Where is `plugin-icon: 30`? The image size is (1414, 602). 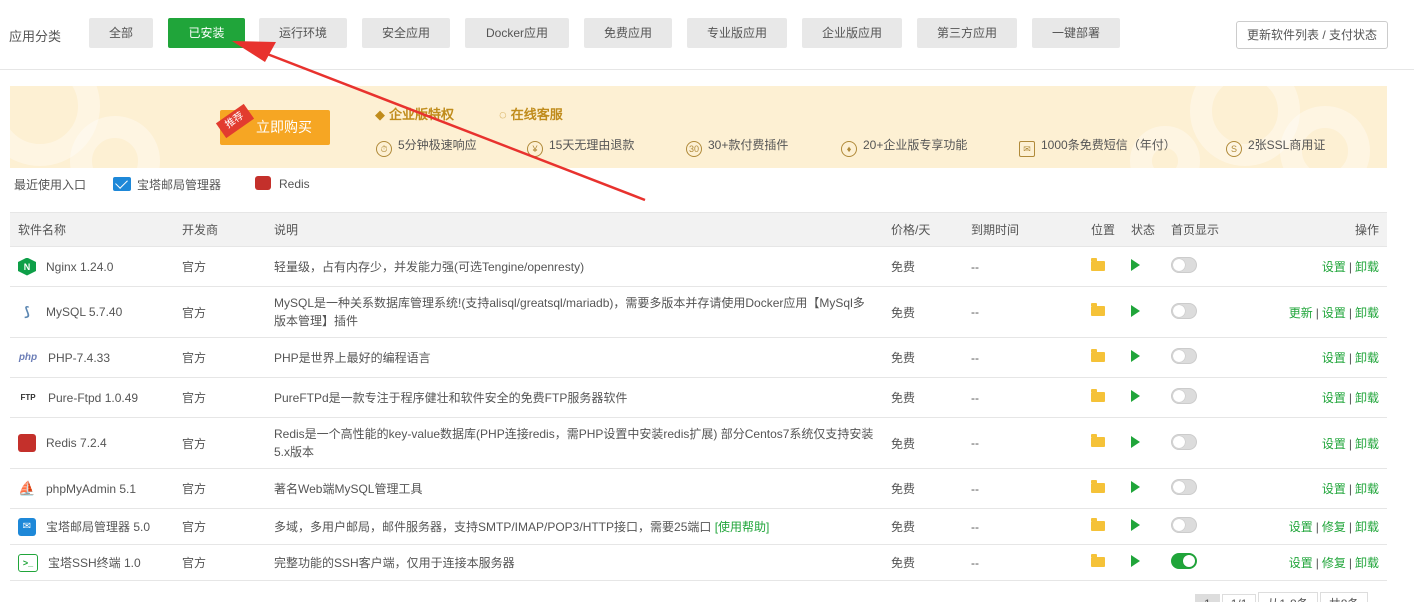
plugin-icon: 30 is located at coordinates (694, 149).